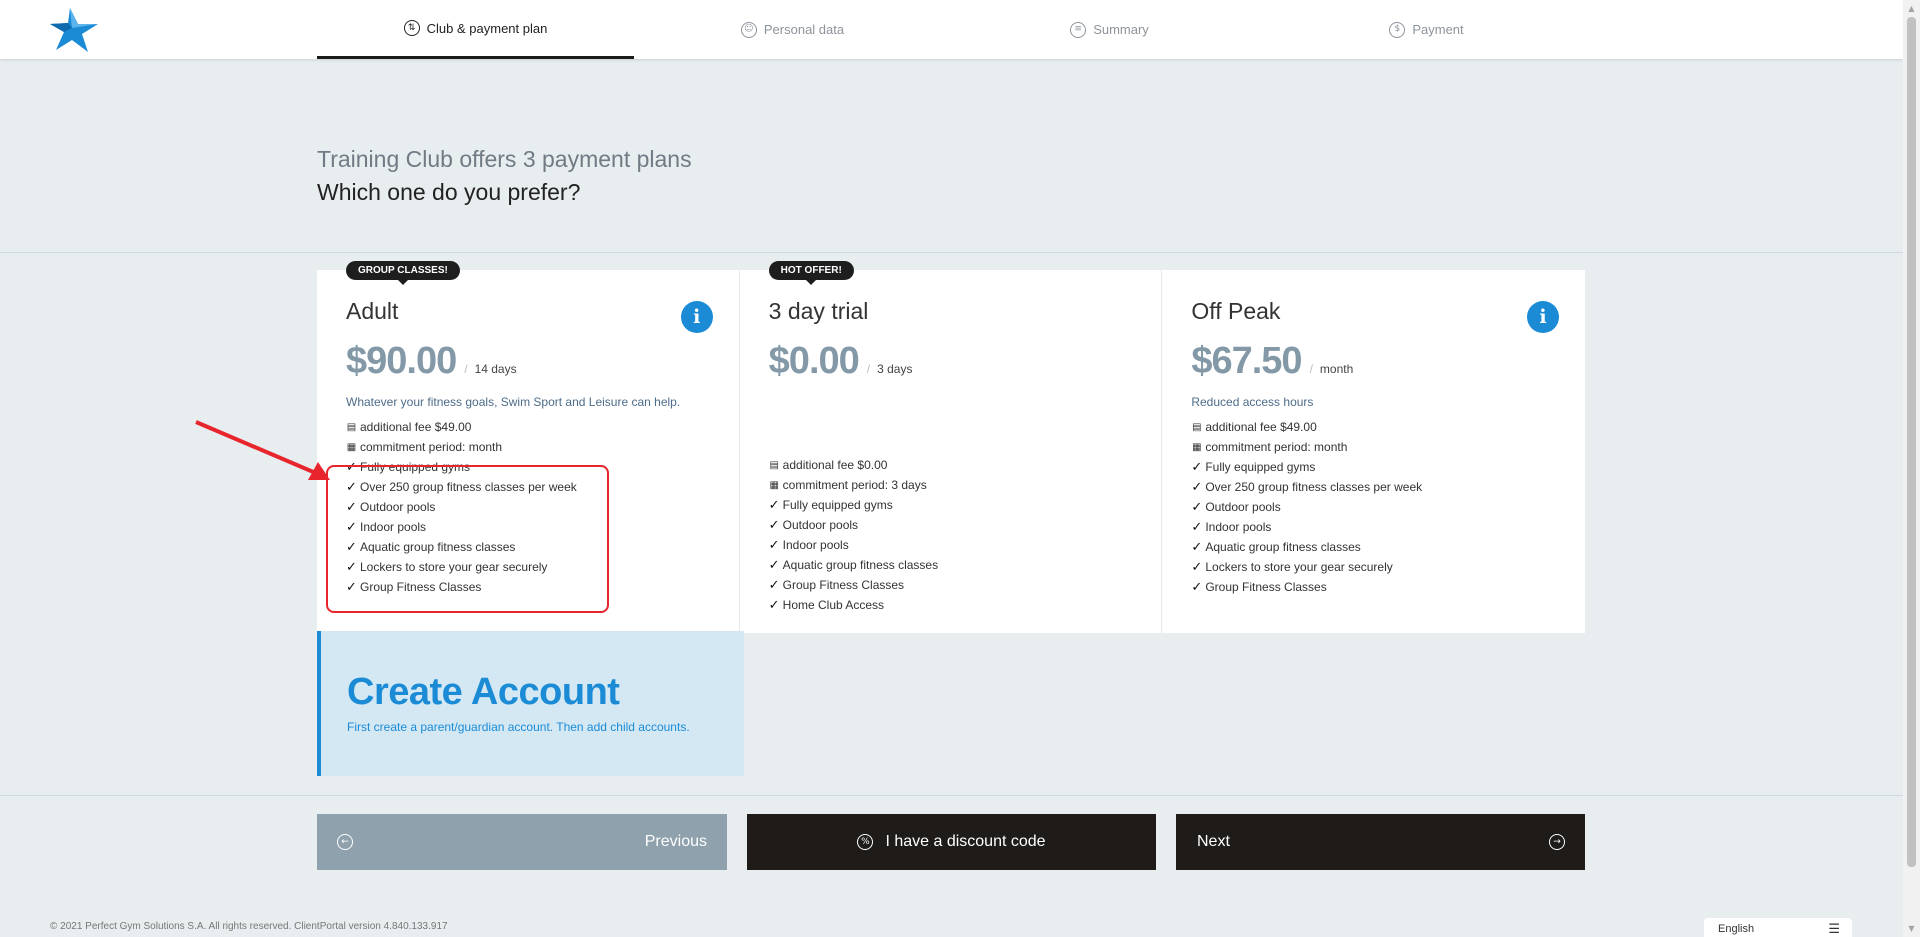 This screenshot has width=1920, height=937. Describe the element at coordinates (811, 273) in the screenshot. I see `plan-badge: HOT OFFER!` at that location.